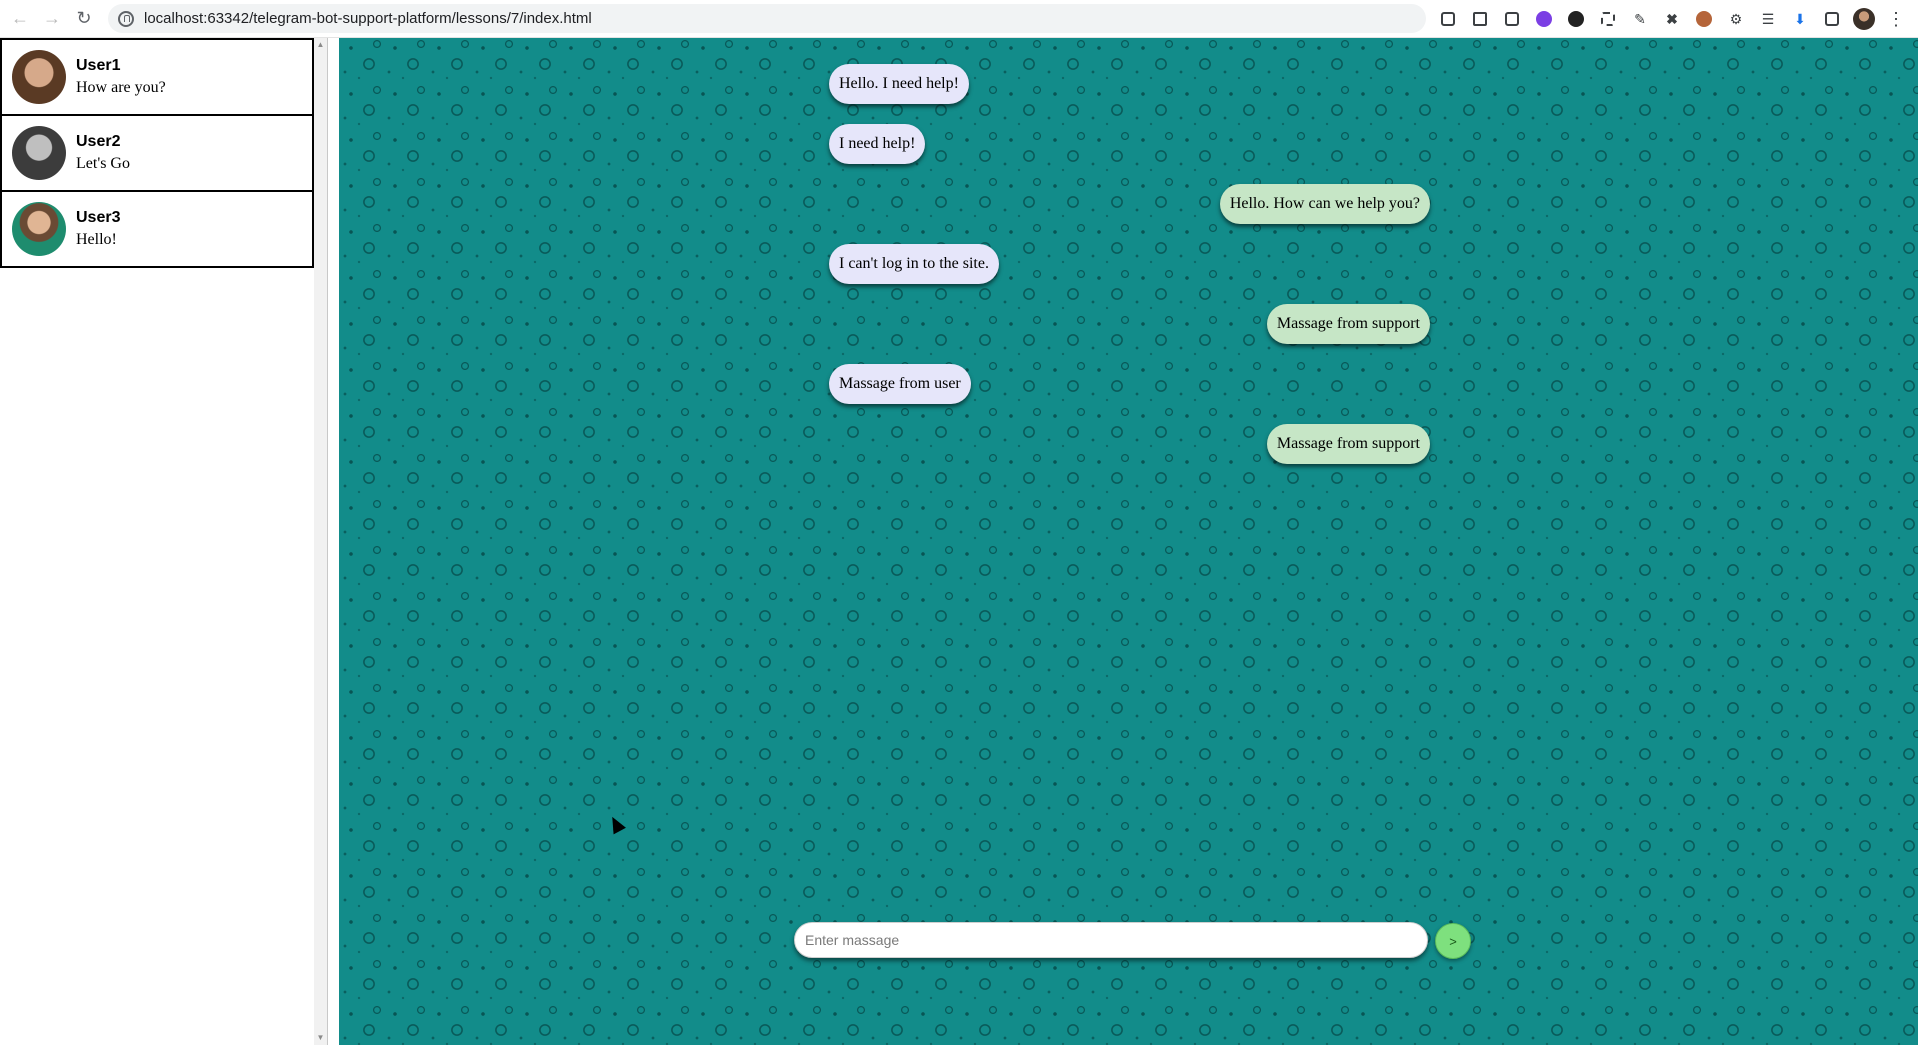 The image size is (1918, 1045). I want to click on message-input-wrapper, so click(1111, 940).